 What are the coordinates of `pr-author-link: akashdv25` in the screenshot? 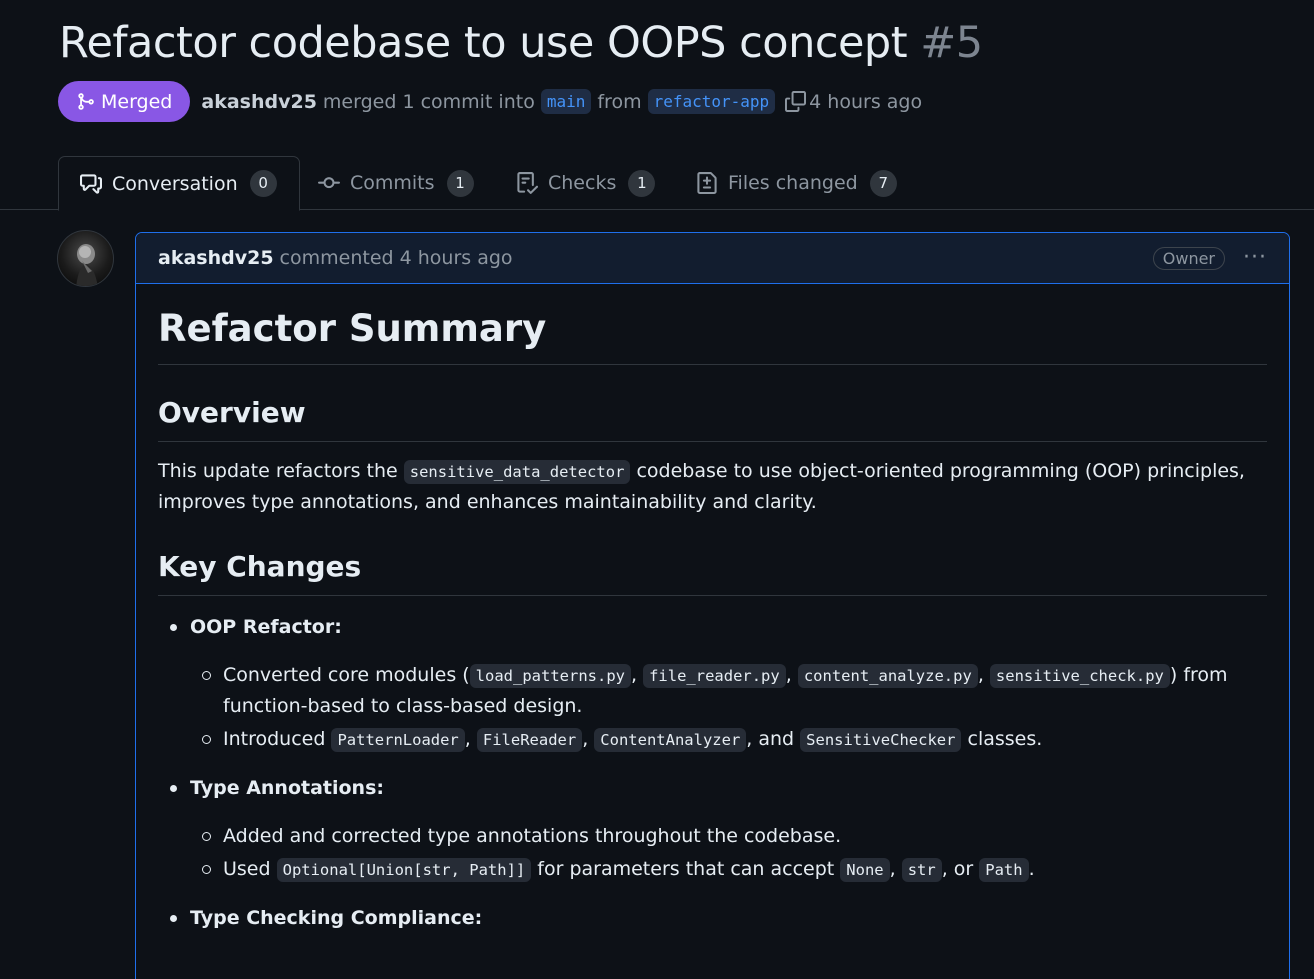 It's located at (259, 102).